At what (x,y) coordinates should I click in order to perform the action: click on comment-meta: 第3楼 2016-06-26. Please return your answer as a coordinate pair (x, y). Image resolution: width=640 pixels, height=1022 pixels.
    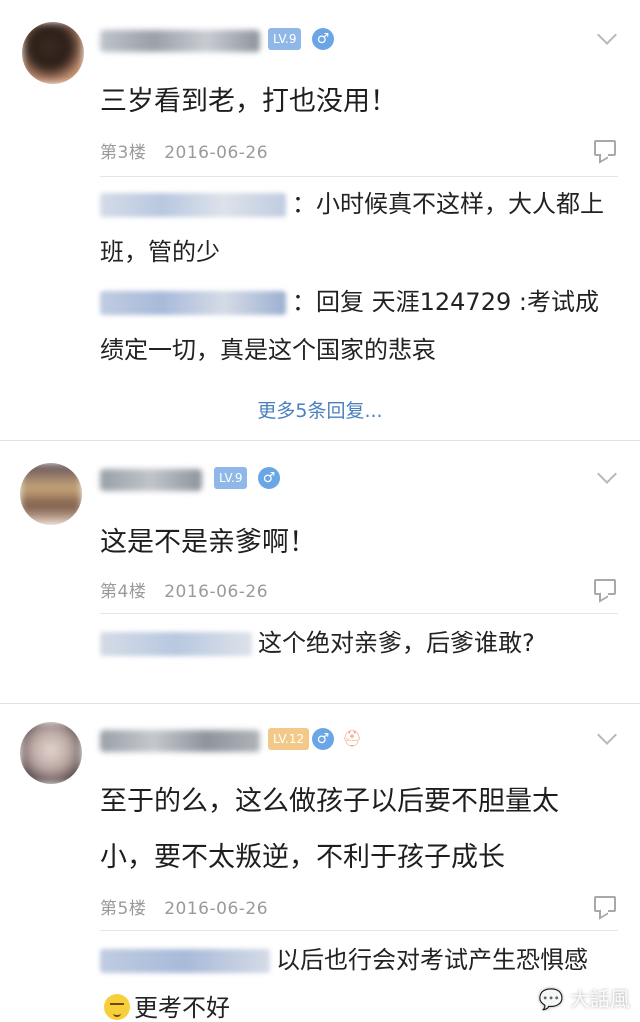
    Looking at the image, I should click on (190, 150).